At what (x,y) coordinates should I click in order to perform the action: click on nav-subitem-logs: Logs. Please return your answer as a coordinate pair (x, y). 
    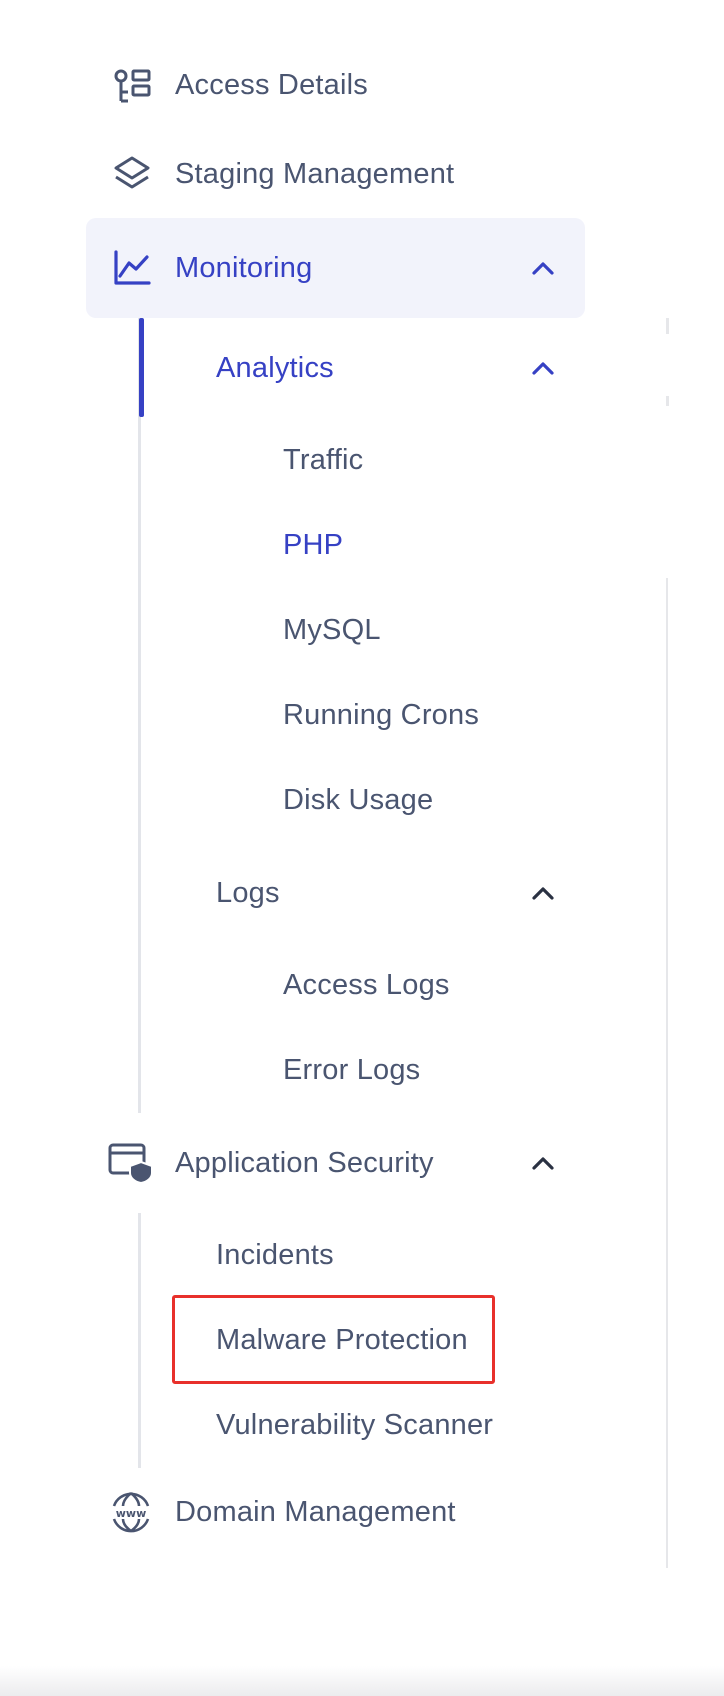
    Looking at the image, I should click on (392, 893).